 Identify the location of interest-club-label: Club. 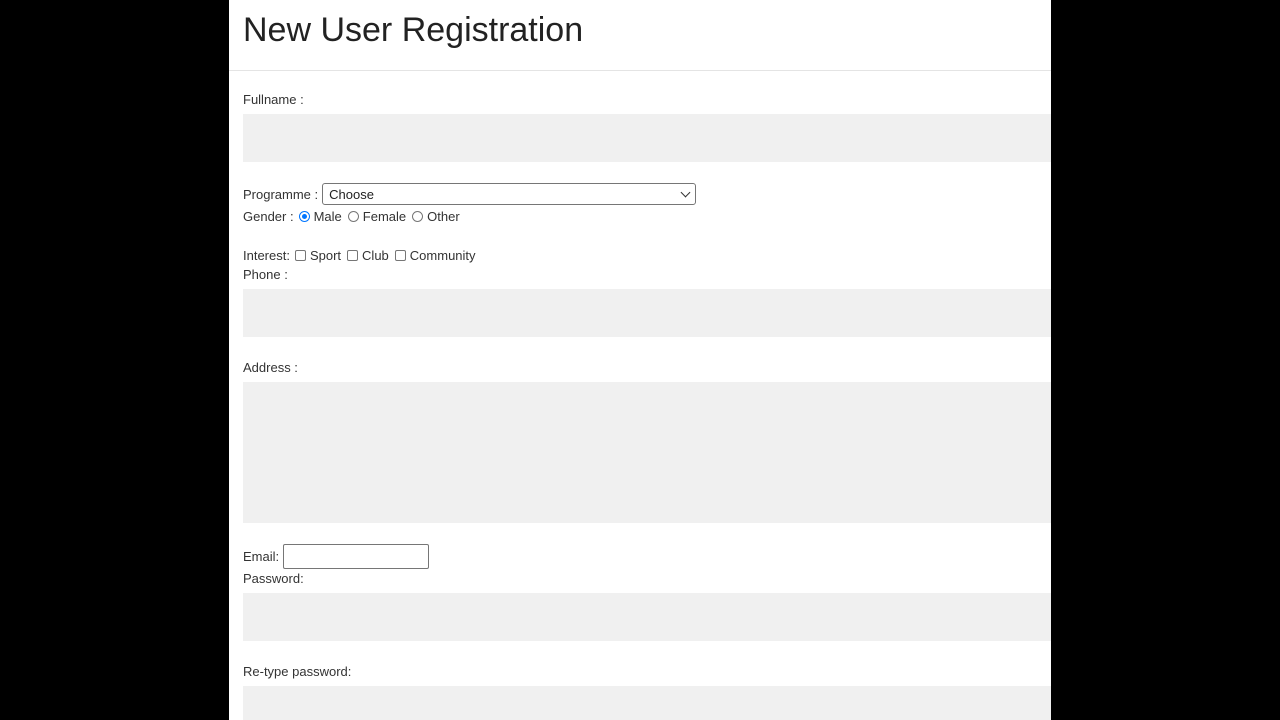
(375, 255).